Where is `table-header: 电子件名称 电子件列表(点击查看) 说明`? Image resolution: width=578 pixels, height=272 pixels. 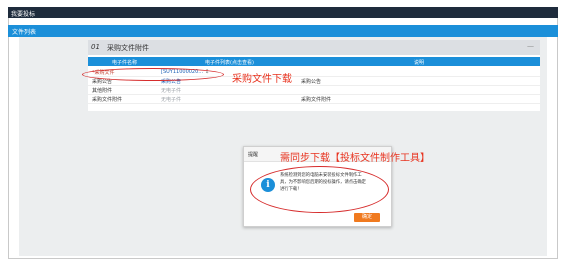
table-header: 电子件名称 电子件列表(点击查看) 说明 is located at coordinates (314, 61).